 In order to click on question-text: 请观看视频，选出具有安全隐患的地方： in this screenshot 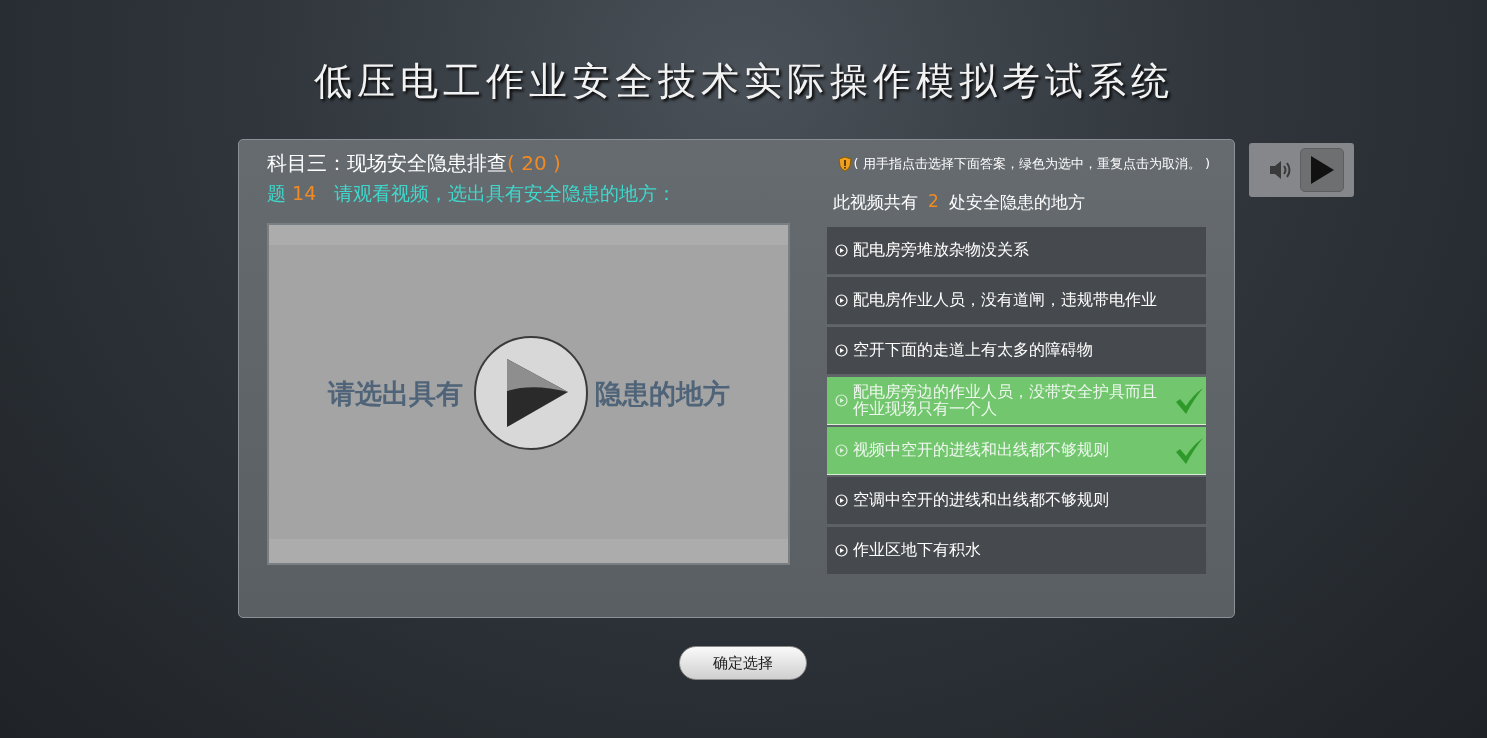, I will do `click(505, 193)`.